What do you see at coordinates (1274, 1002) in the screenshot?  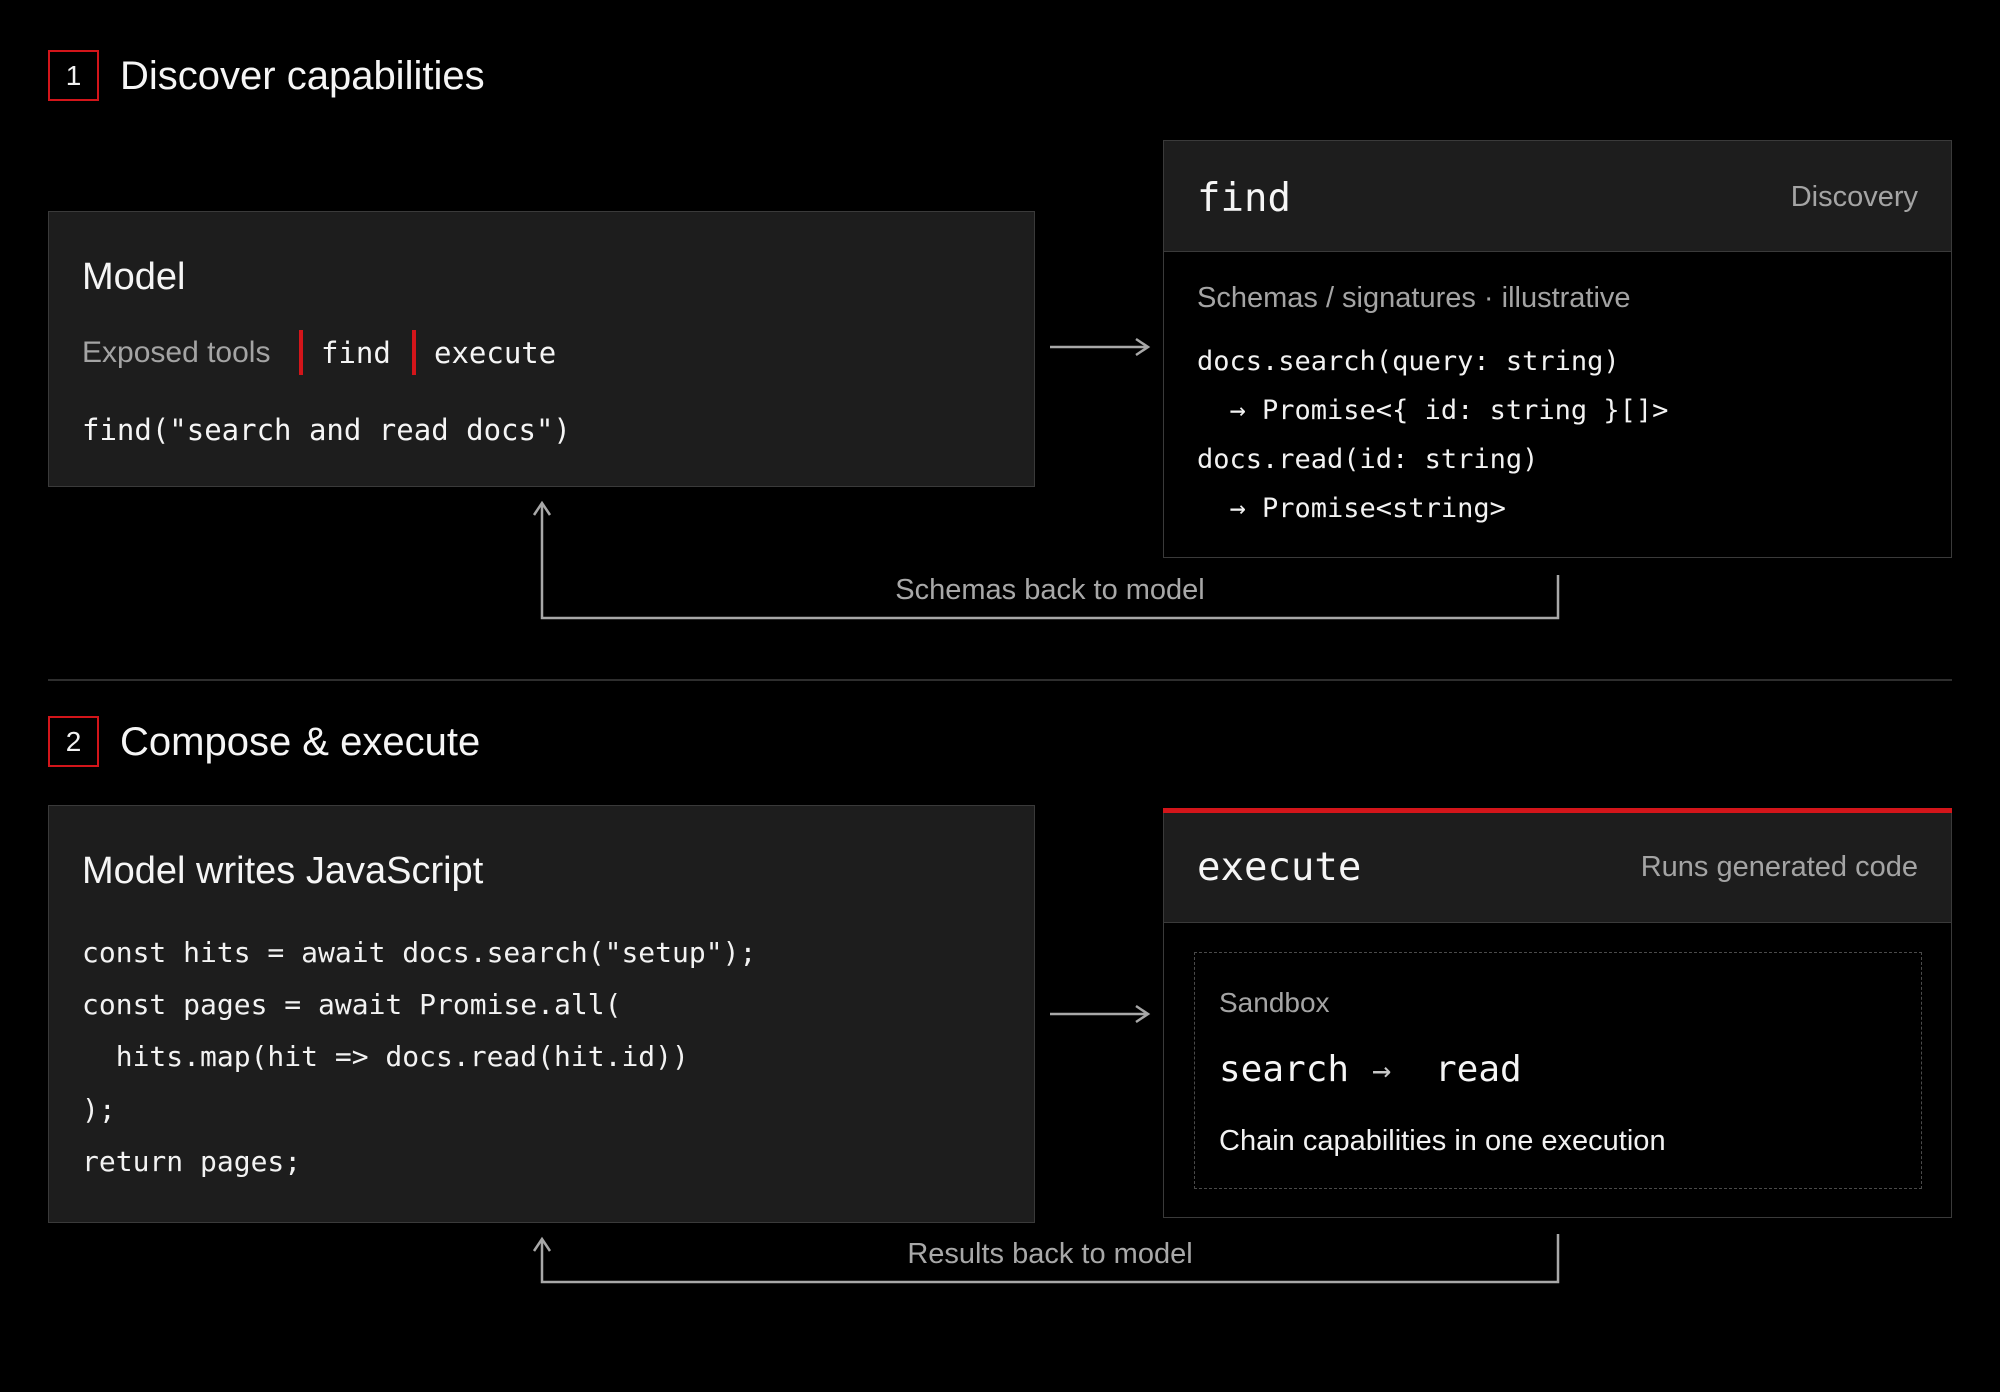 I see `sandbox-label: Sandbox` at bounding box center [1274, 1002].